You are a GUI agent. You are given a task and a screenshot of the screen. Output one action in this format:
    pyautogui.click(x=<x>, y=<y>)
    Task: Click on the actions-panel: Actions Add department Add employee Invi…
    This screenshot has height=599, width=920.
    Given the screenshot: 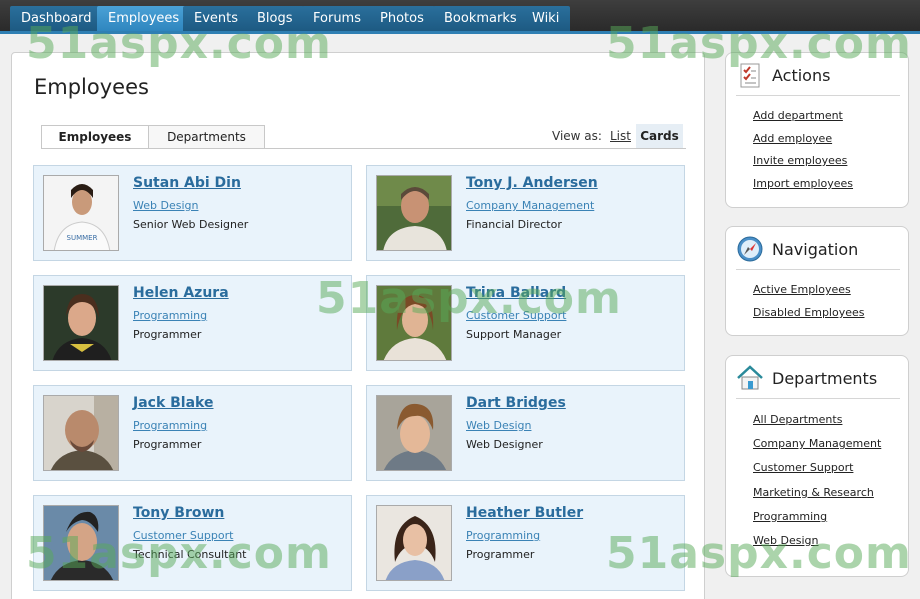 What is the action you would take?
    pyautogui.click(x=817, y=130)
    